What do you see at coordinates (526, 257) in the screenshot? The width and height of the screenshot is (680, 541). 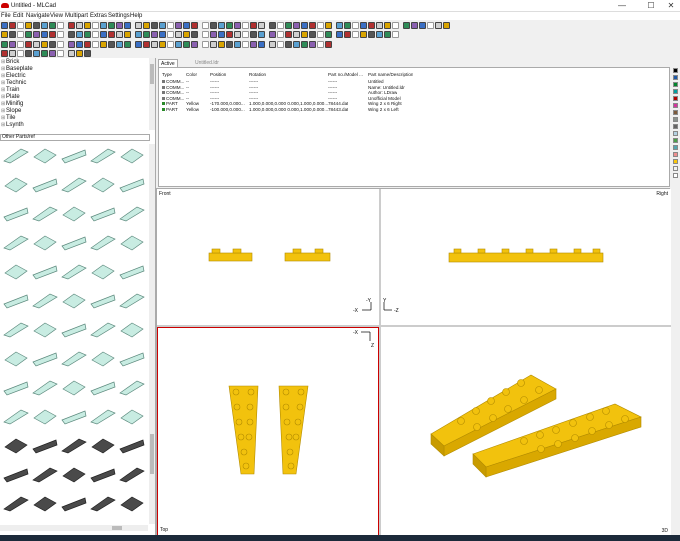 I see `right-viewport: Right Y -Z` at bounding box center [526, 257].